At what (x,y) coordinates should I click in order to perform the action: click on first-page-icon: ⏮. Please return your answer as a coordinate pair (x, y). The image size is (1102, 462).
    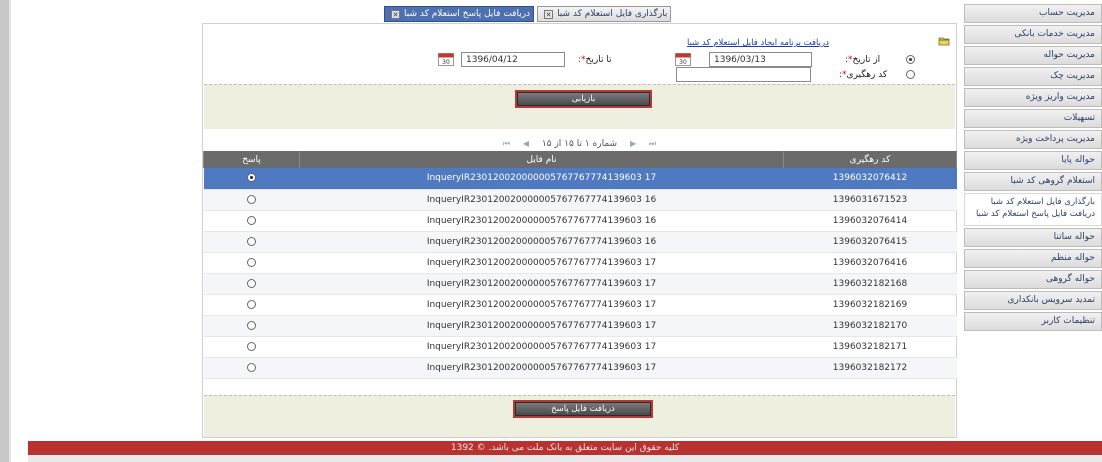
    Looking at the image, I should click on (506, 144).